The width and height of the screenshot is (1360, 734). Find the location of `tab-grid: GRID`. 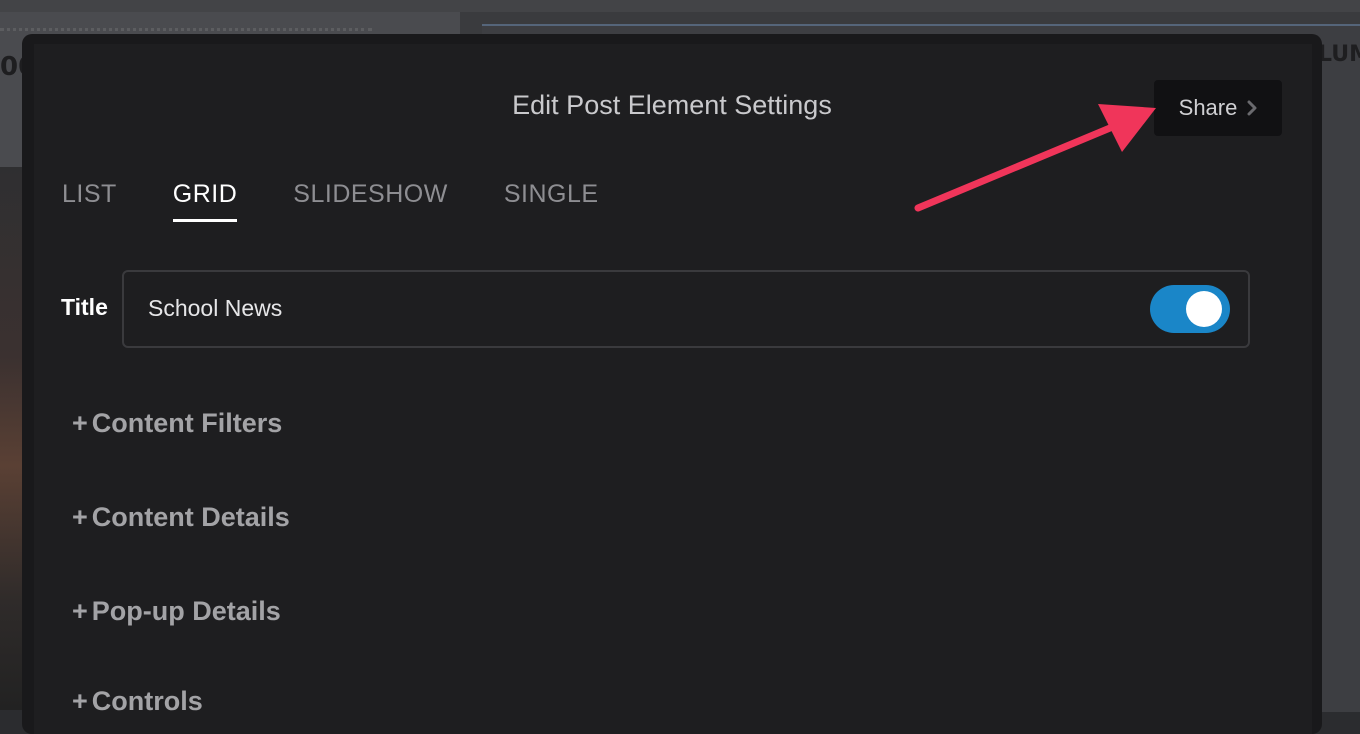

tab-grid: GRID is located at coordinates (205, 201).